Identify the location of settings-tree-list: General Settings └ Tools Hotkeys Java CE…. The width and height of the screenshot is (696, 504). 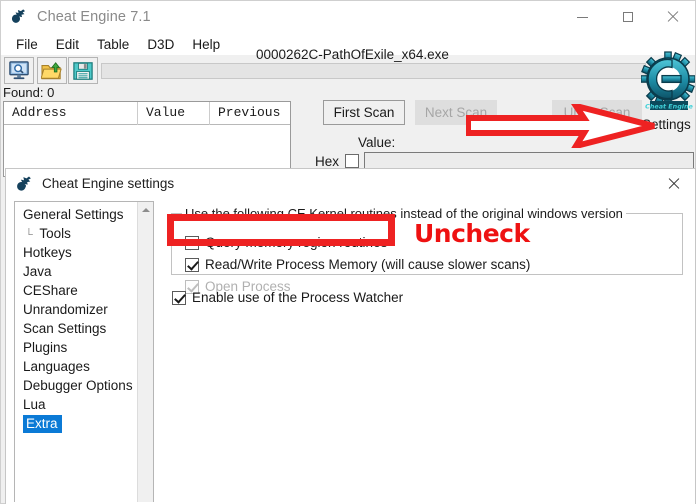
(76, 352).